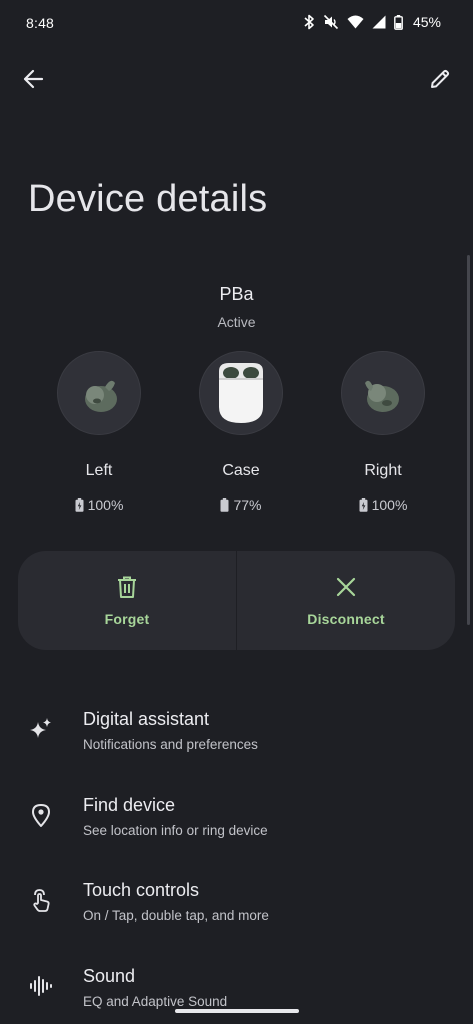  What do you see at coordinates (105, 505) in the screenshot?
I see `left-battery-text: 100%` at bounding box center [105, 505].